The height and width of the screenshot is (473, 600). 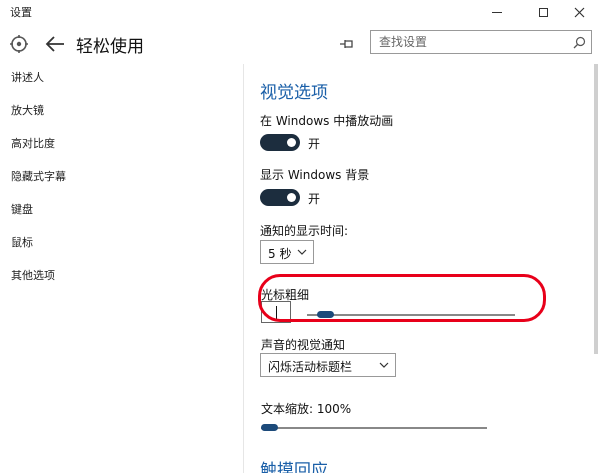 What do you see at coordinates (269, 427) in the screenshot?
I see `text-scale-slider-thumb` at bounding box center [269, 427].